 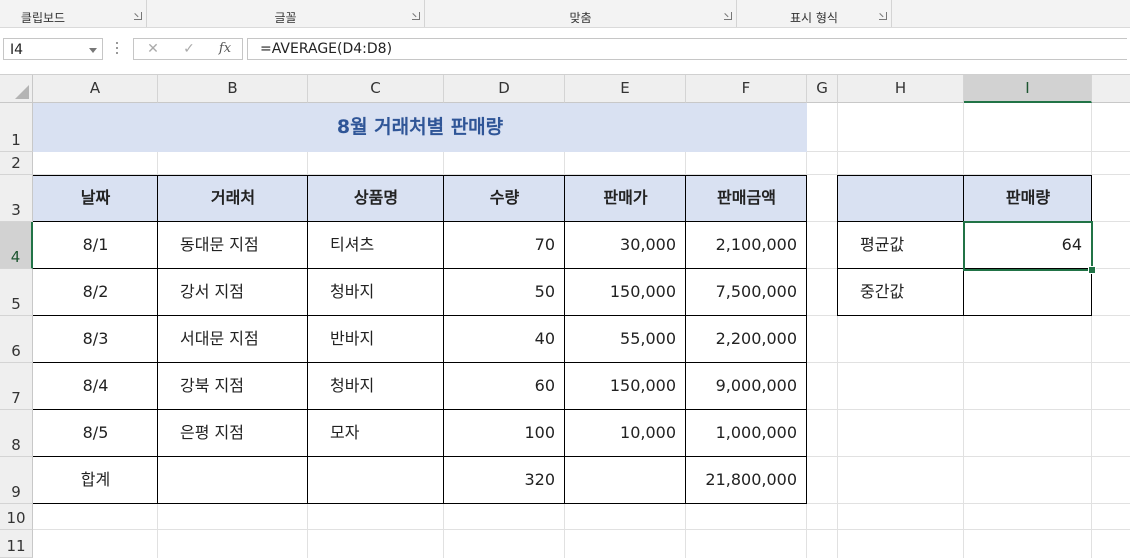 I want to click on table-cell-quantity: 40, so click(x=504, y=339).